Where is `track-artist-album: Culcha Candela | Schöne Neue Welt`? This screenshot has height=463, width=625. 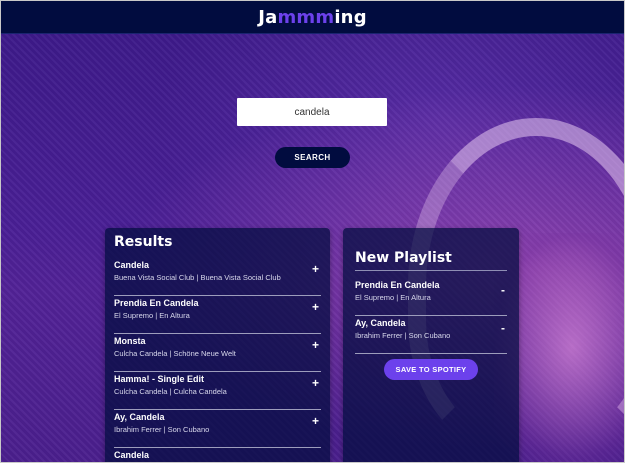
track-artist-album: Culcha Candela | Schöne Neue Welt is located at coordinates (175, 353).